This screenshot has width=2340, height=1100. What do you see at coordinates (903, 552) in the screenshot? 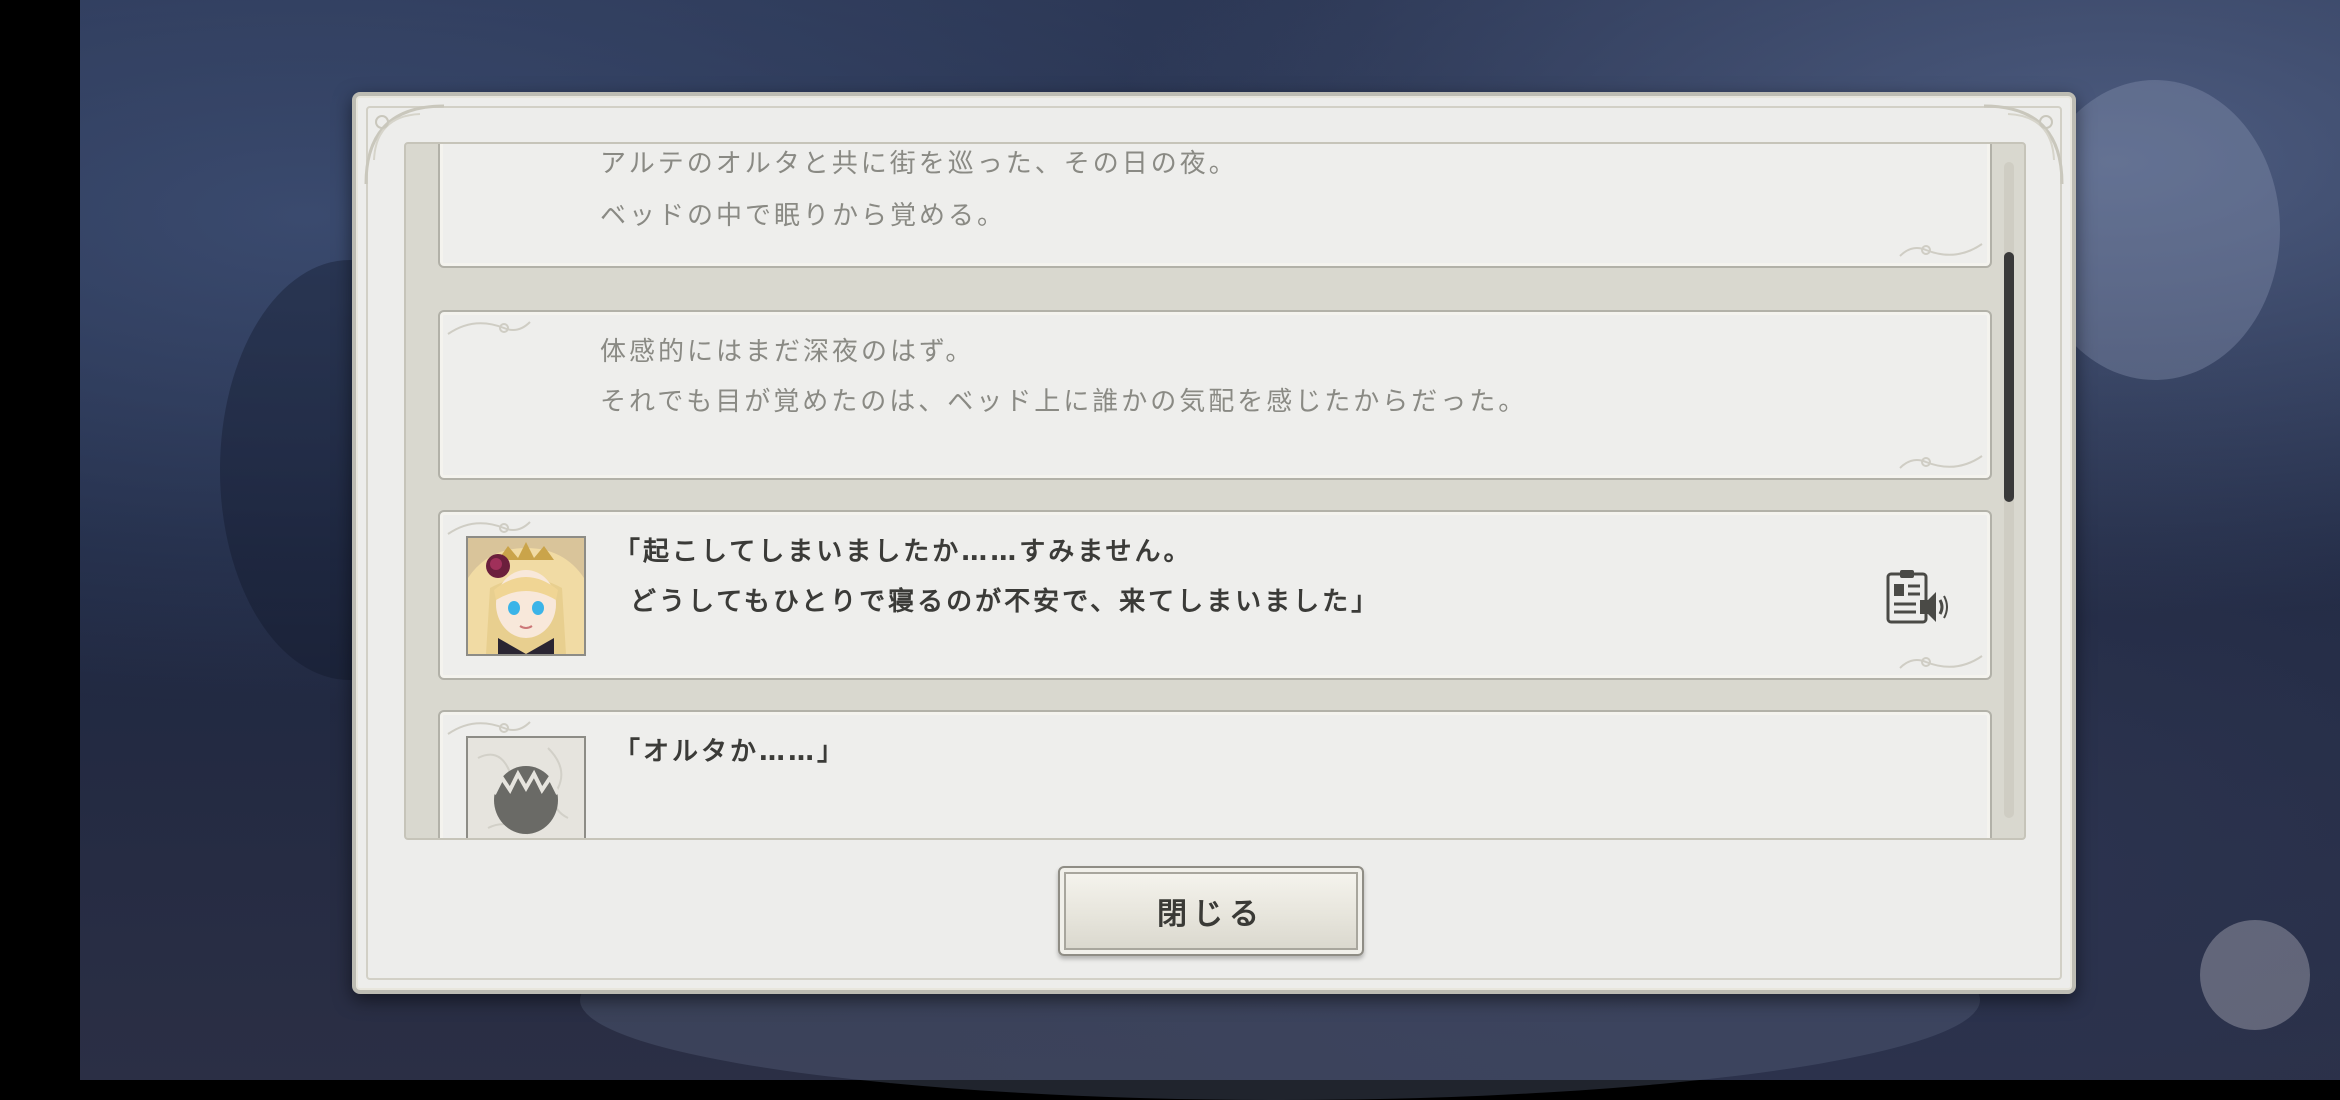
I see `log-line: 「起こしてしまいましたか……すみません。` at bounding box center [903, 552].